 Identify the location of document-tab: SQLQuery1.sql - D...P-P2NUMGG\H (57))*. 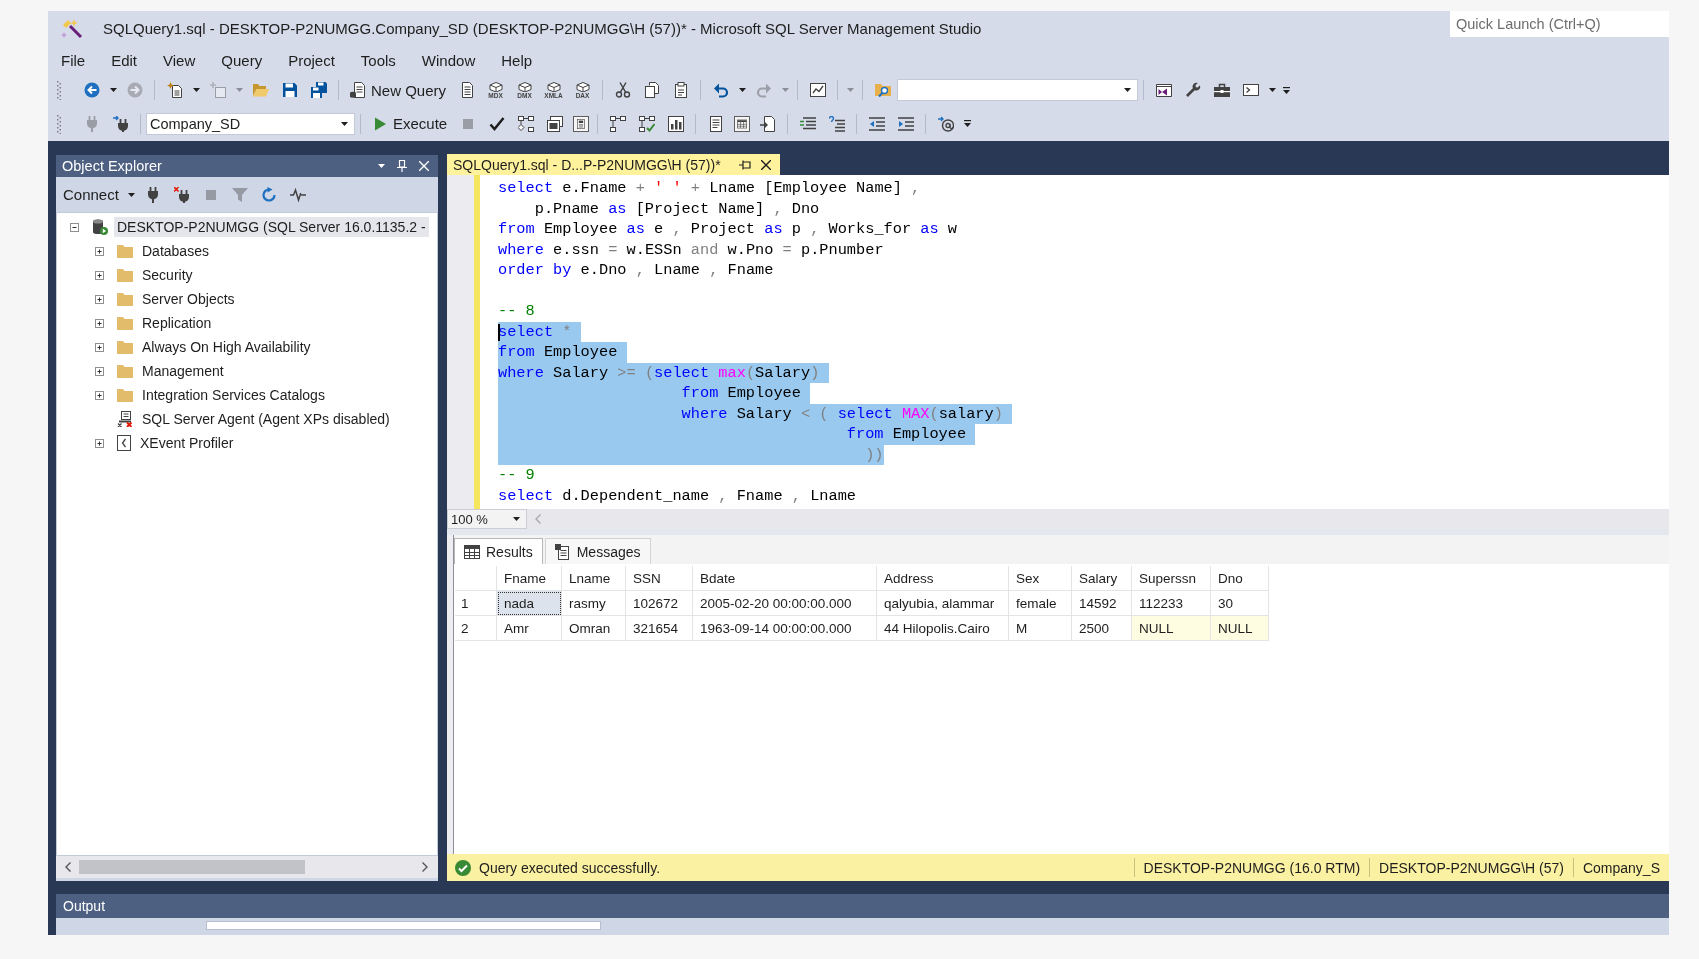
(613, 164).